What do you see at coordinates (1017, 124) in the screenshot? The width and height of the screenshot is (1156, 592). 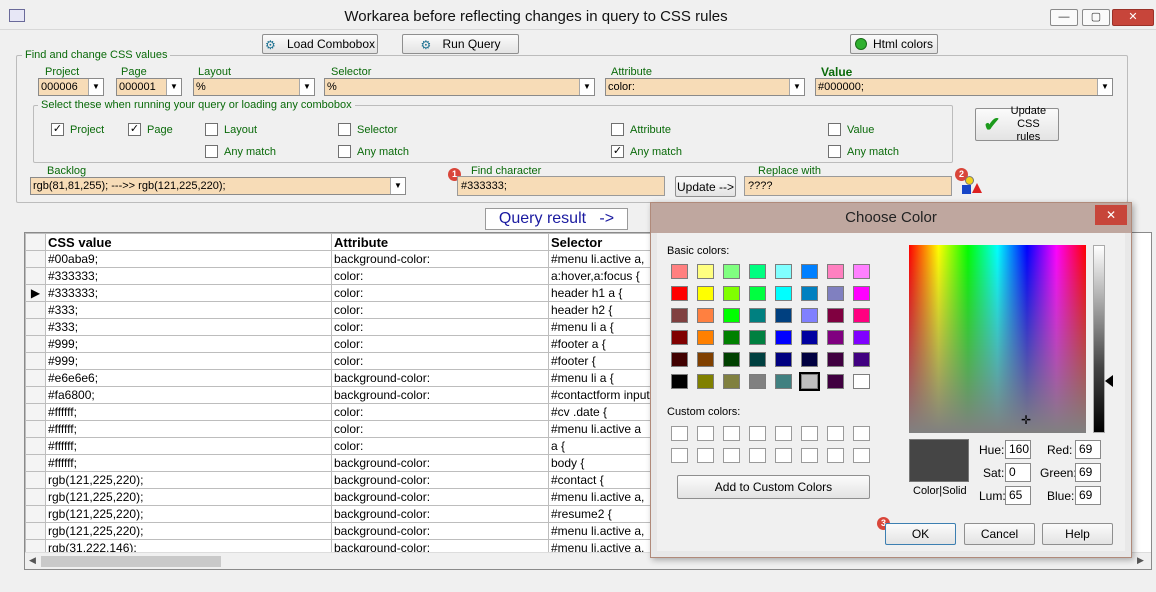 I see `update-css-rules-button: ✔ Update CSS rules` at bounding box center [1017, 124].